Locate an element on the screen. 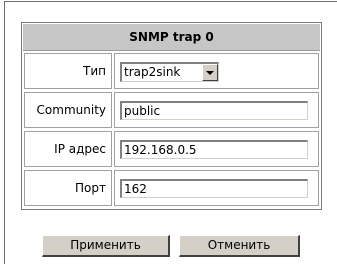 The image size is (337, 264). port-cell is located at coordinates (216, 188).